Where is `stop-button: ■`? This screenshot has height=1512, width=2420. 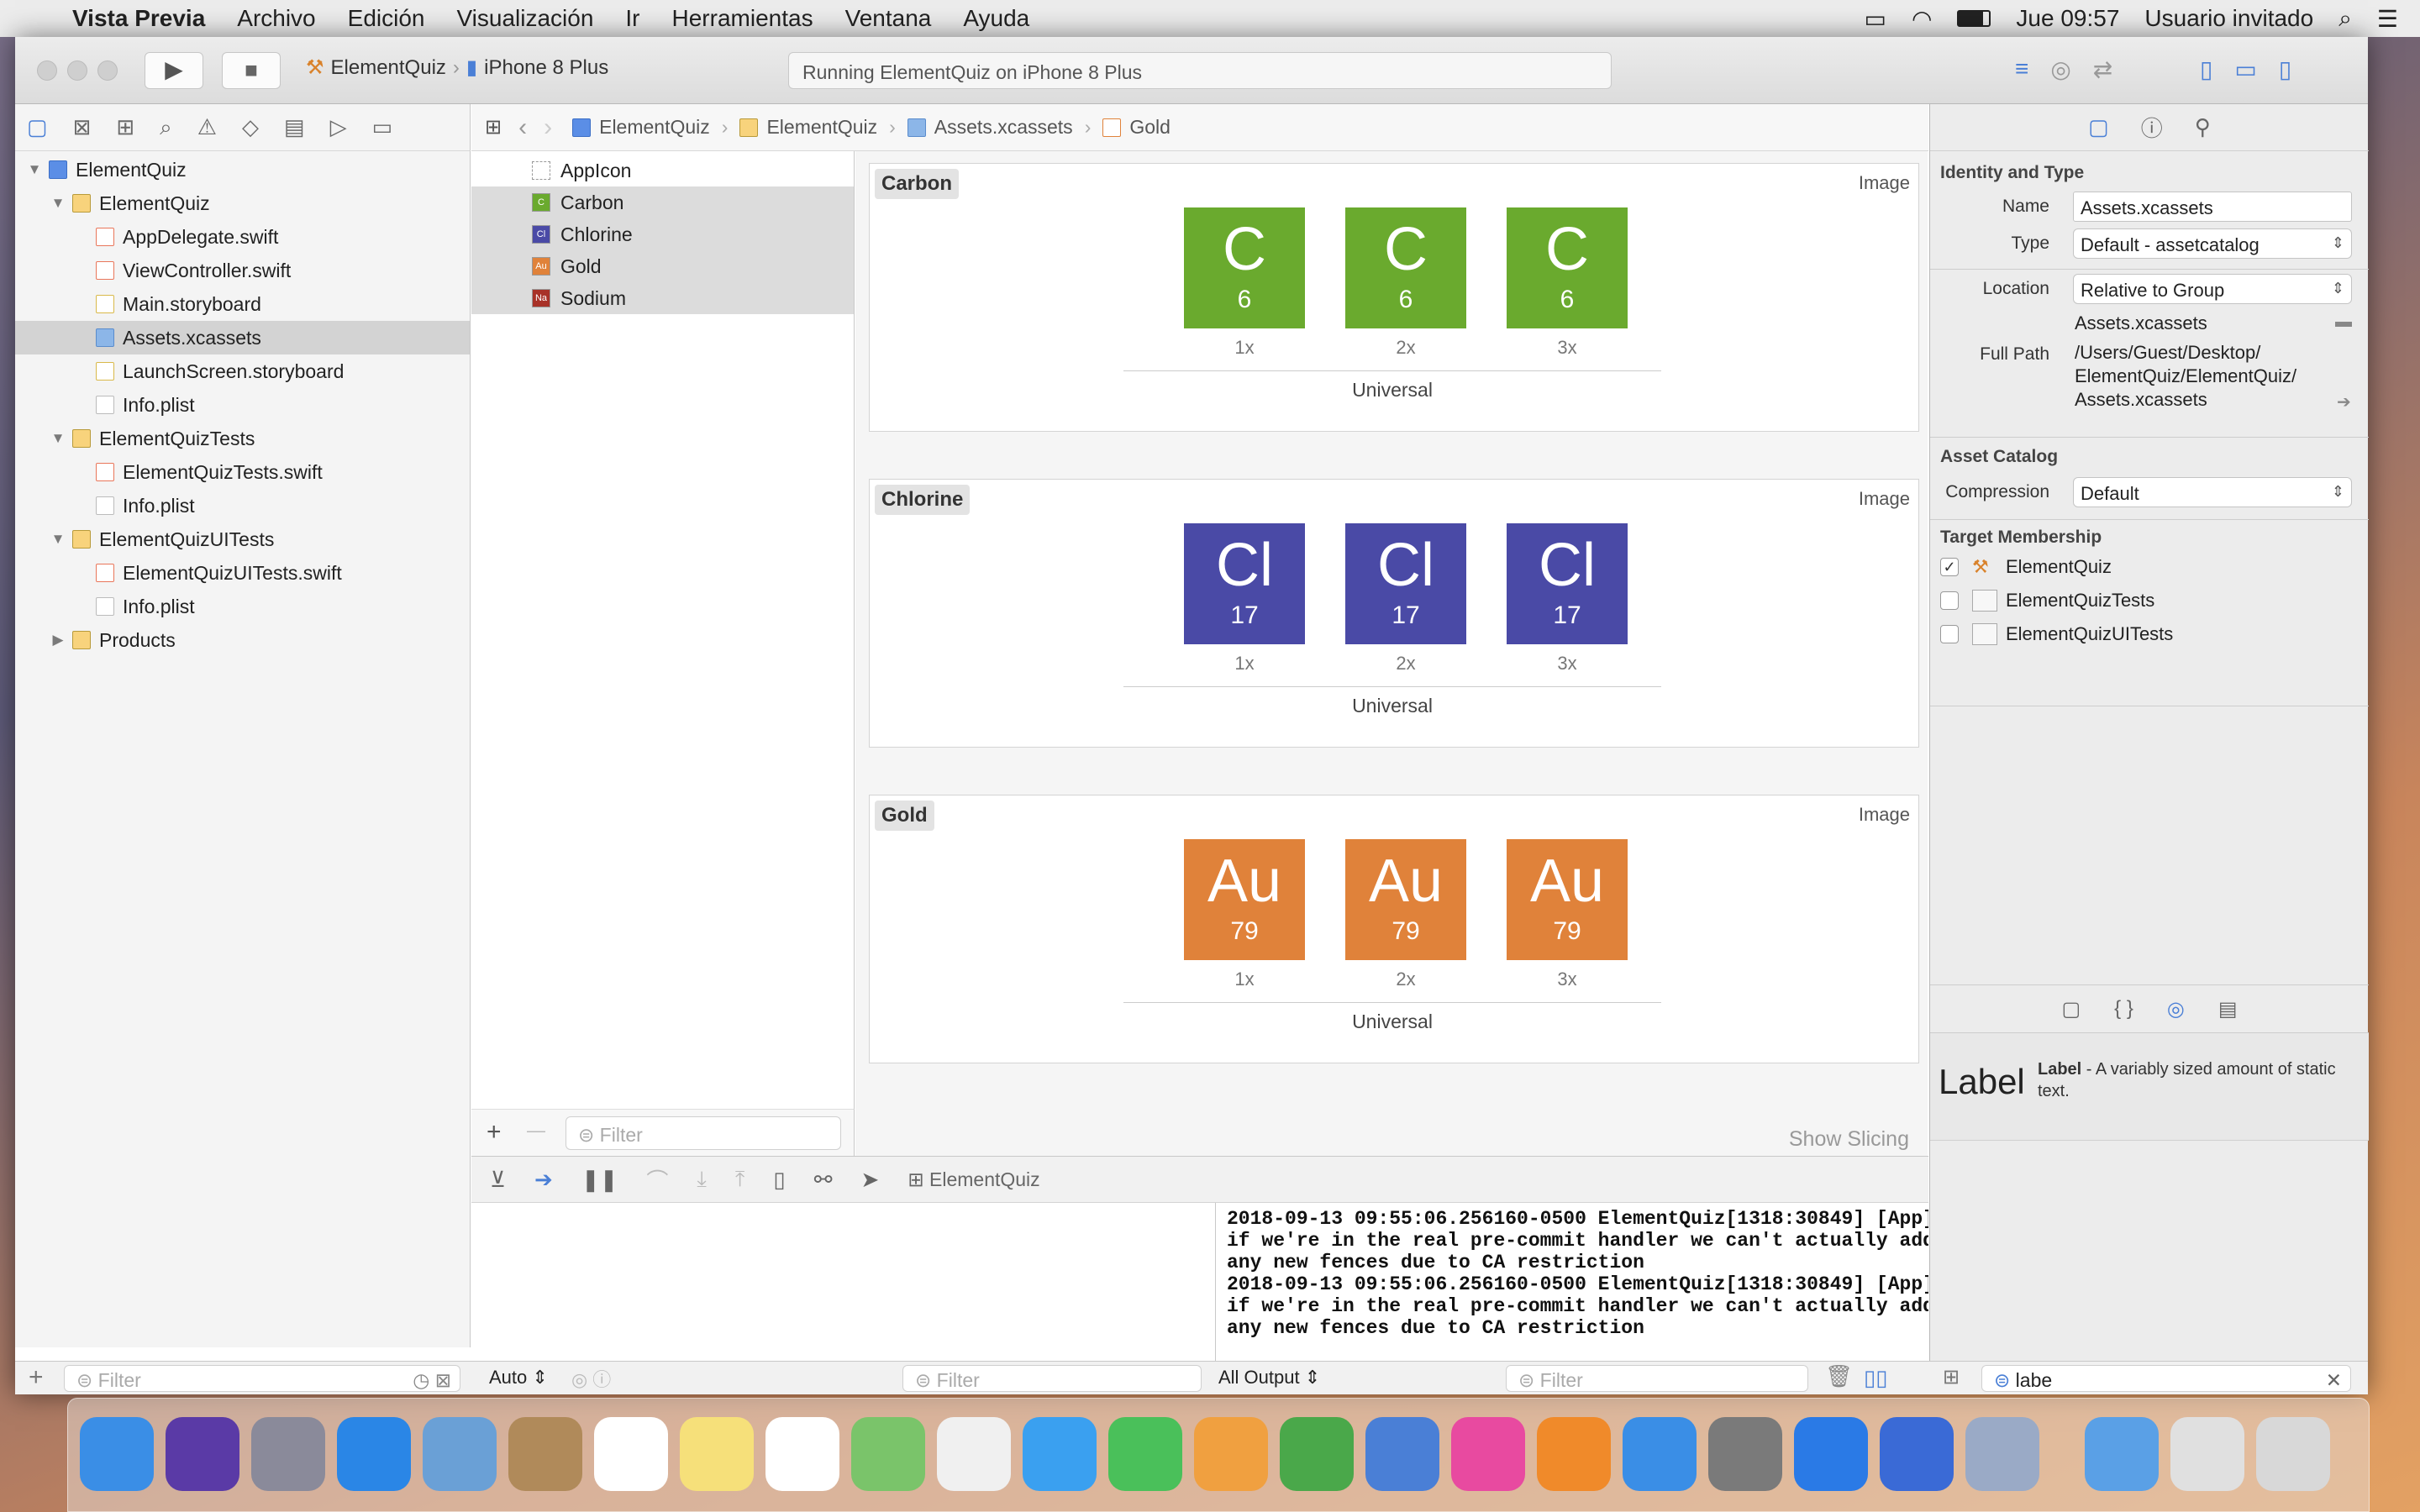
stop-button: ■ is located at coordinates (251, 70).